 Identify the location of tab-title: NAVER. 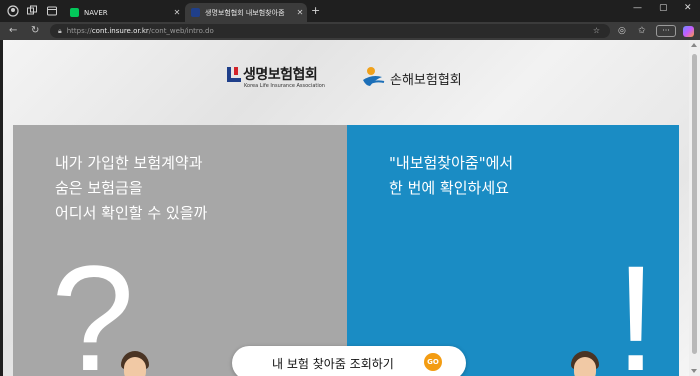
(96, 12).